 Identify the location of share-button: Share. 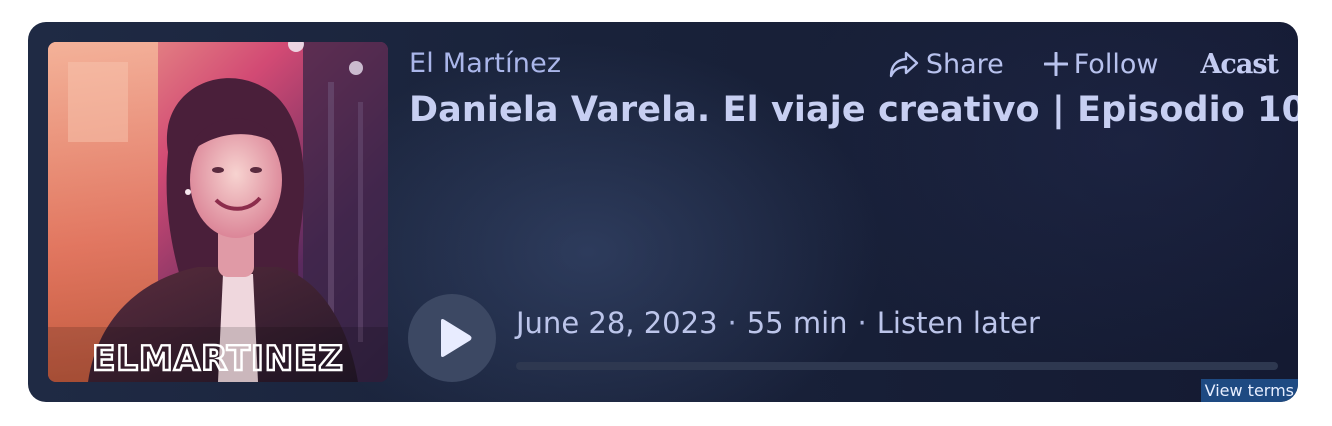
(946, 64).